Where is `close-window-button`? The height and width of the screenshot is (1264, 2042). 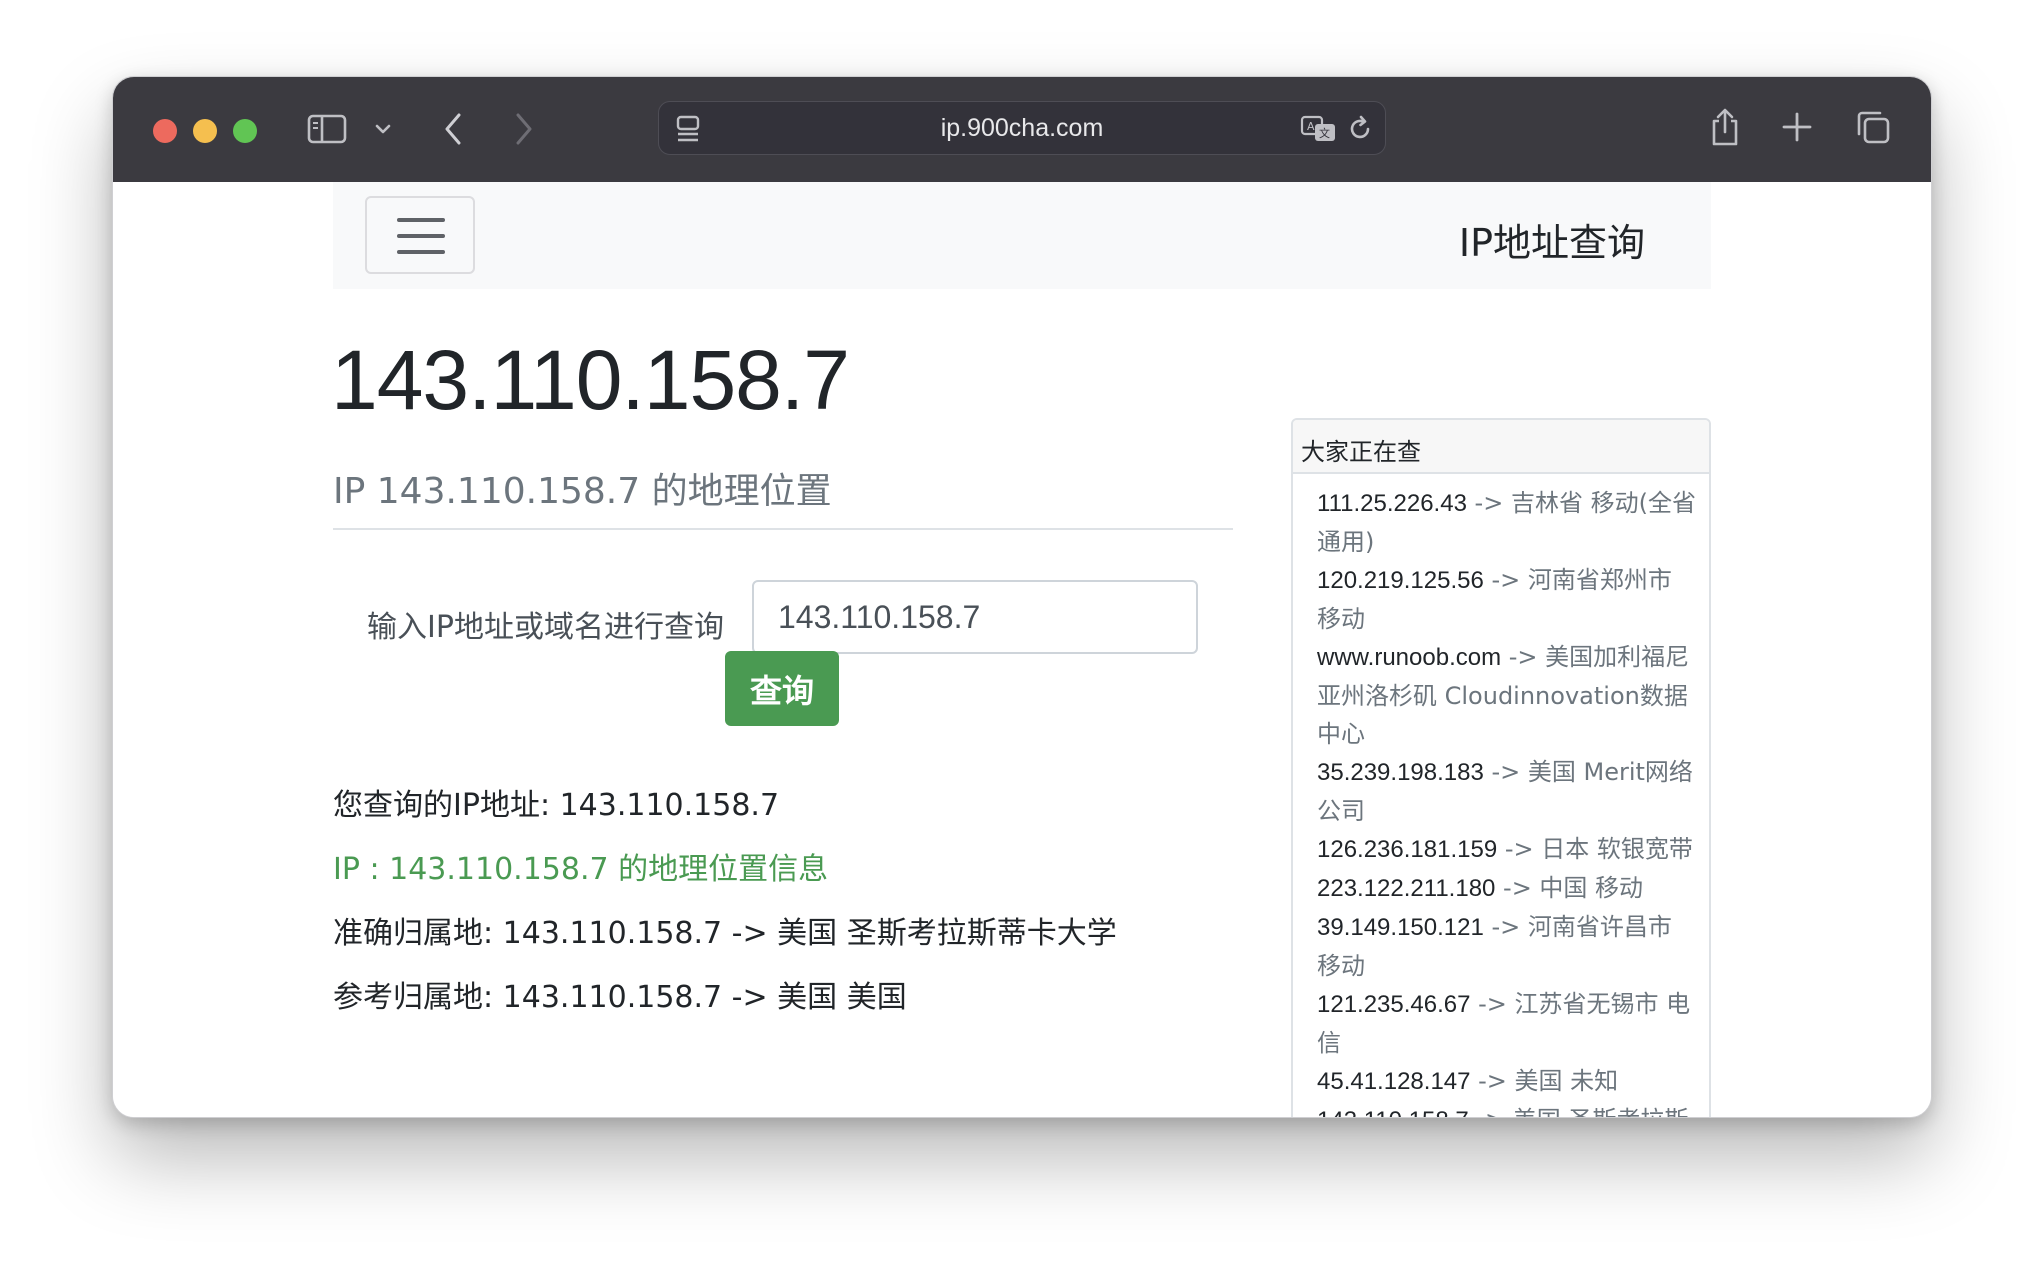
close-window-button is located at coordinates (165, 131).